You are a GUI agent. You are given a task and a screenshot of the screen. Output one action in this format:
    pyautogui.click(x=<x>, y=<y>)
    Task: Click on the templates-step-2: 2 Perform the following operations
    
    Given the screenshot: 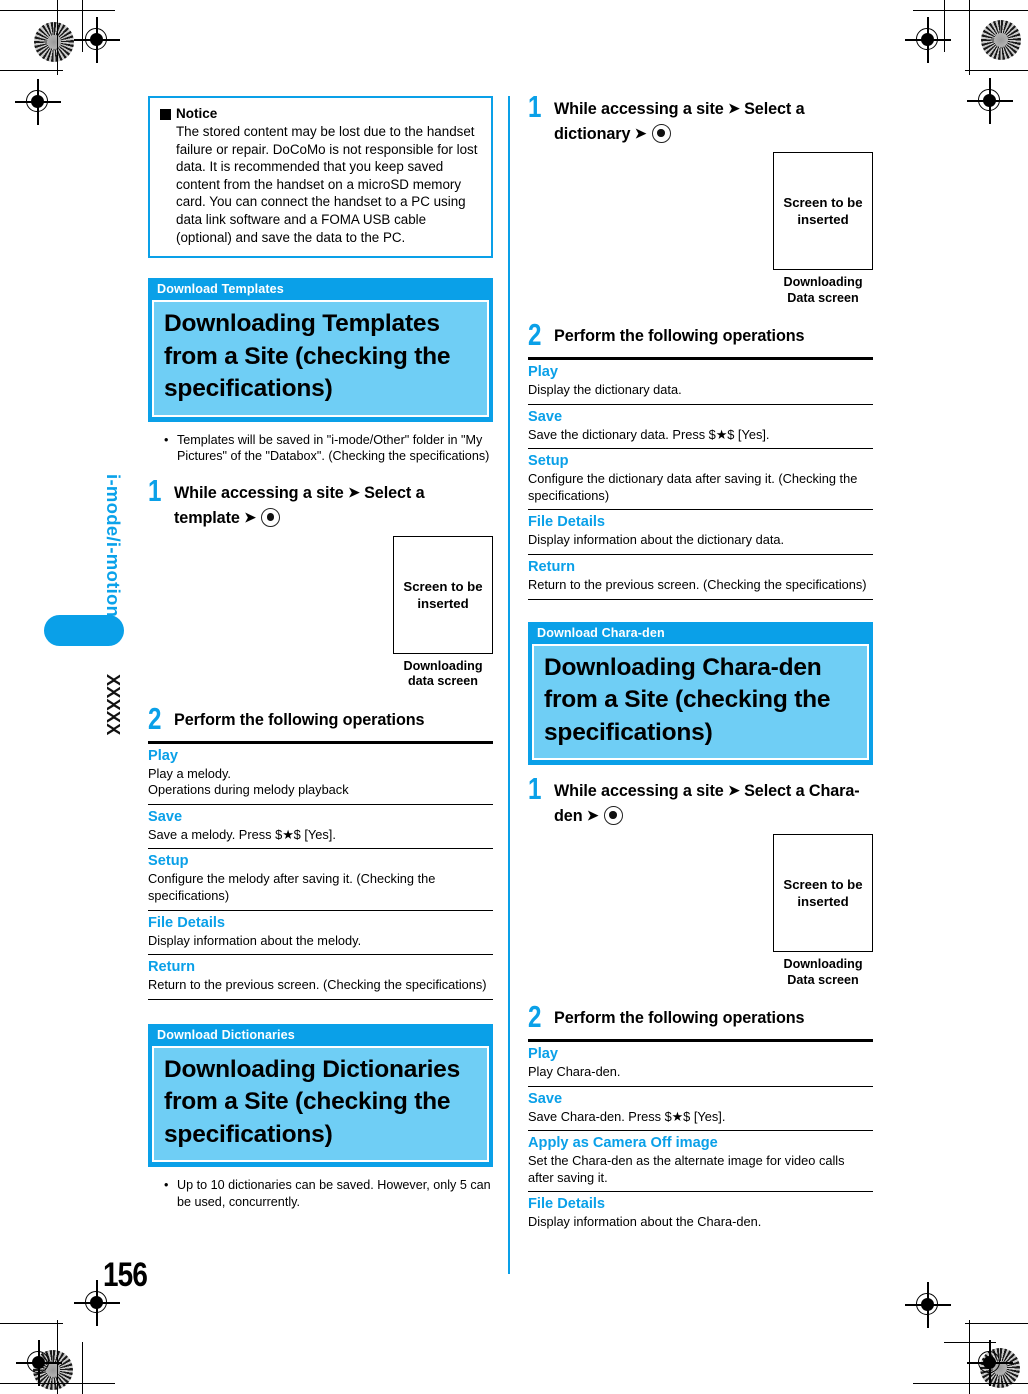 What is the action you would take?
    pyautogui.click(x=320, y=718)
    